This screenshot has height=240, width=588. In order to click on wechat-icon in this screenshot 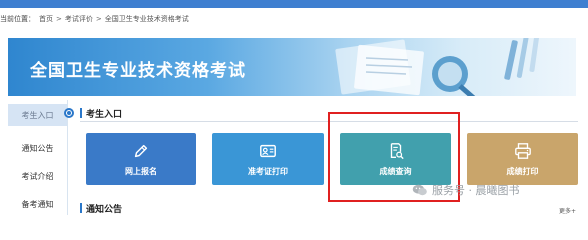, I will do `click(419, 190)`.